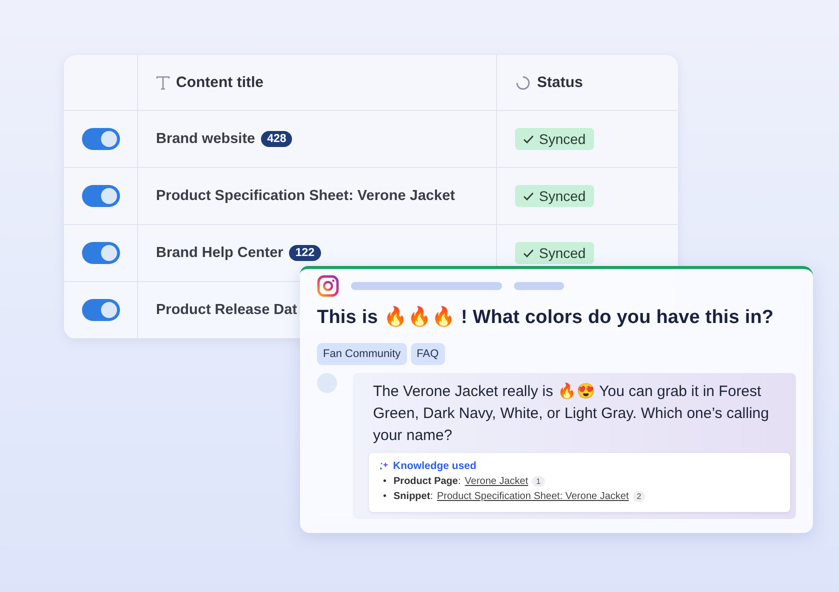 The height and width of the screenshot is (592, 839). What do you see at coordinates (413, 496) in the screenshot?
I see `source-label: Snippet:` at bounding box center [413, 496].